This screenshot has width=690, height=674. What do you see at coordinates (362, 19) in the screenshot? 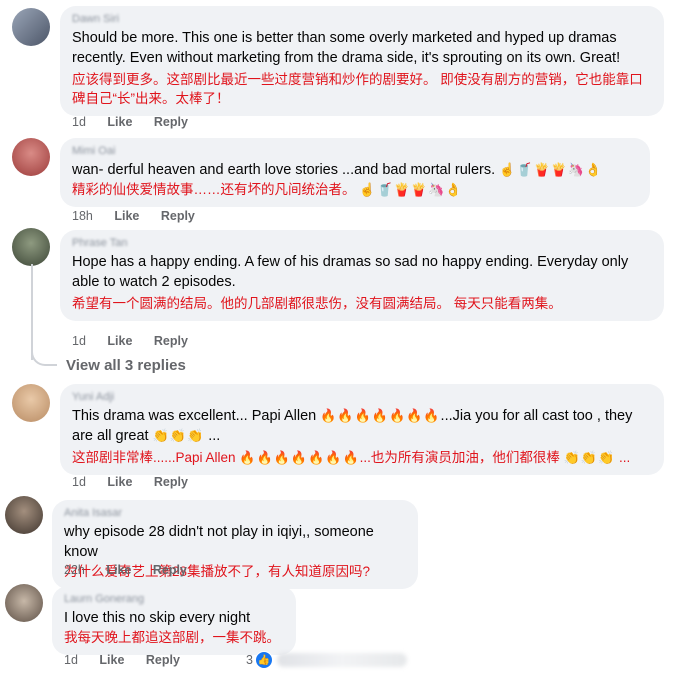
I see `author-name: Dawn Siri` at bounding box center [362, 19].